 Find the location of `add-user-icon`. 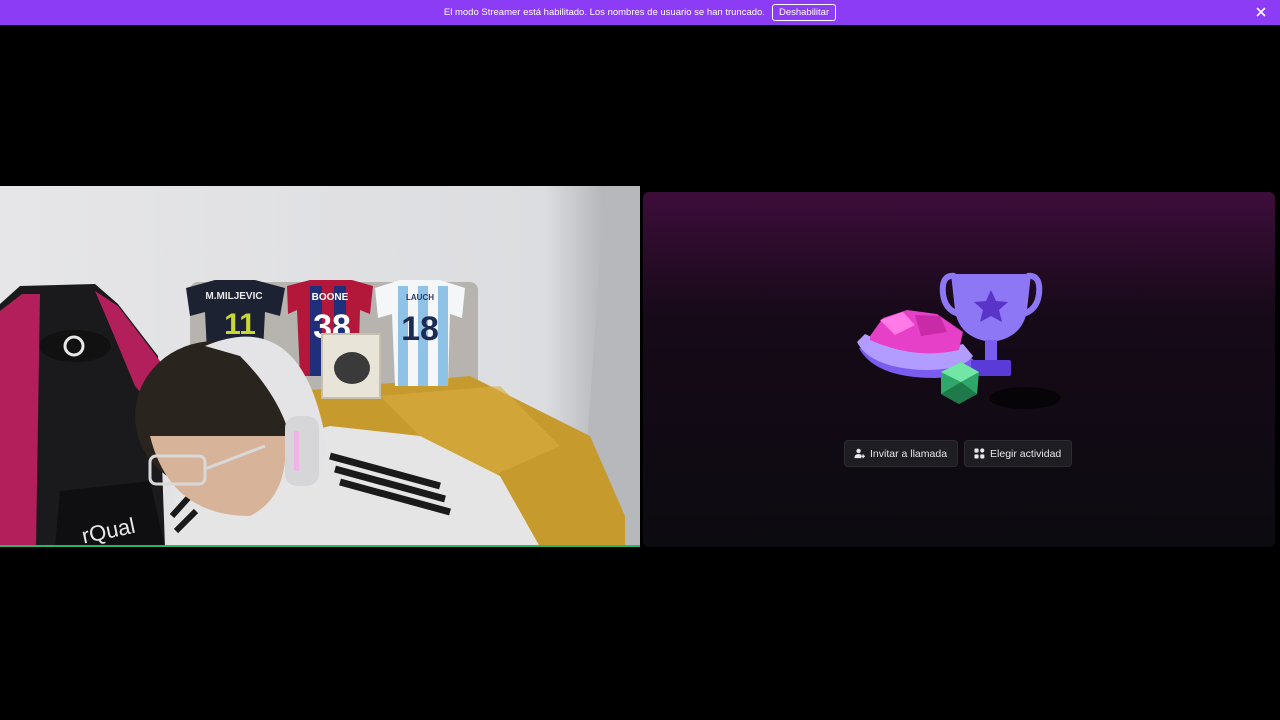

add-user-icon is located at coordinates (859, 453).